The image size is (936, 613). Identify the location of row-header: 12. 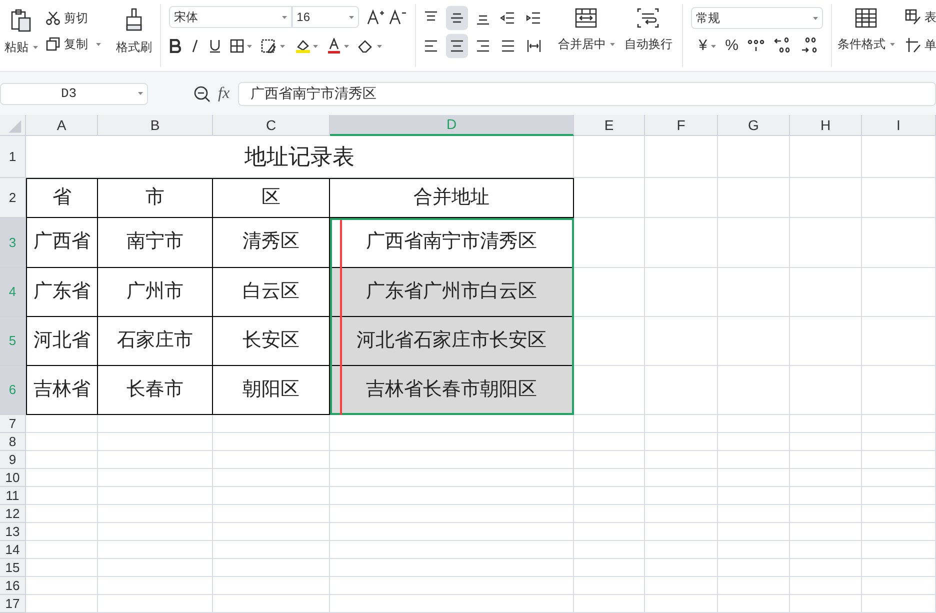
(13, 514).